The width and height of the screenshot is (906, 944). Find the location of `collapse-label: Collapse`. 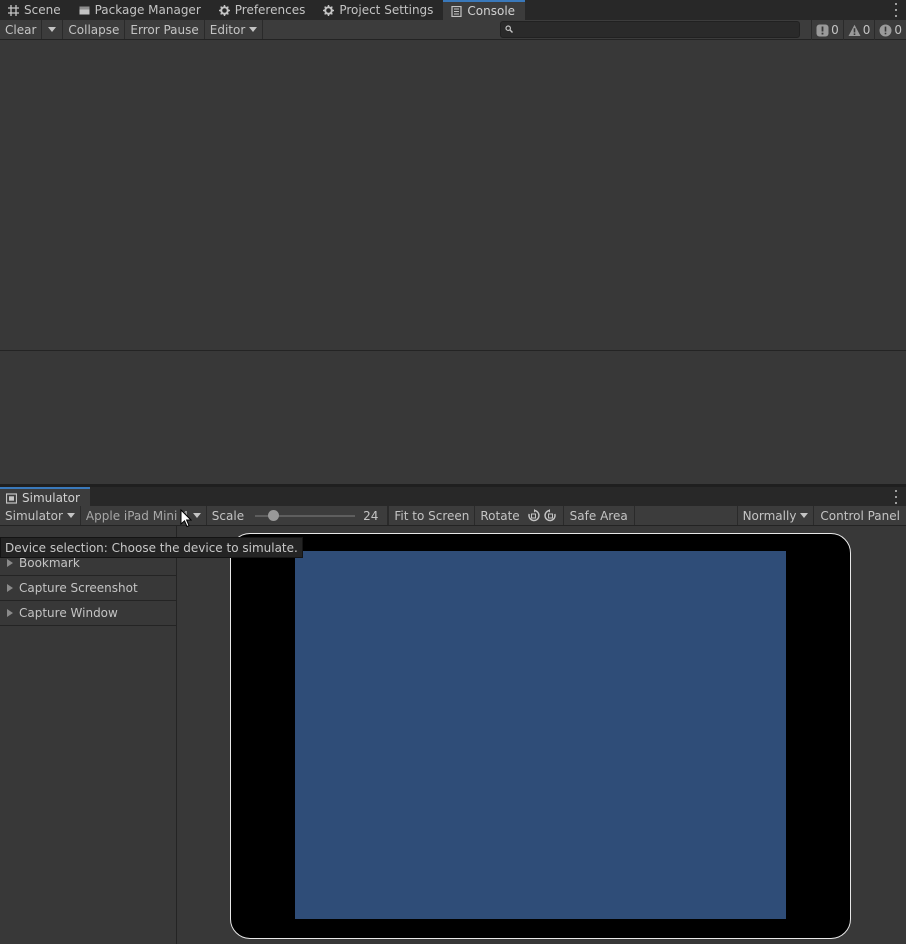

collapse-label: Collapse is located at coordinates (94, 29).